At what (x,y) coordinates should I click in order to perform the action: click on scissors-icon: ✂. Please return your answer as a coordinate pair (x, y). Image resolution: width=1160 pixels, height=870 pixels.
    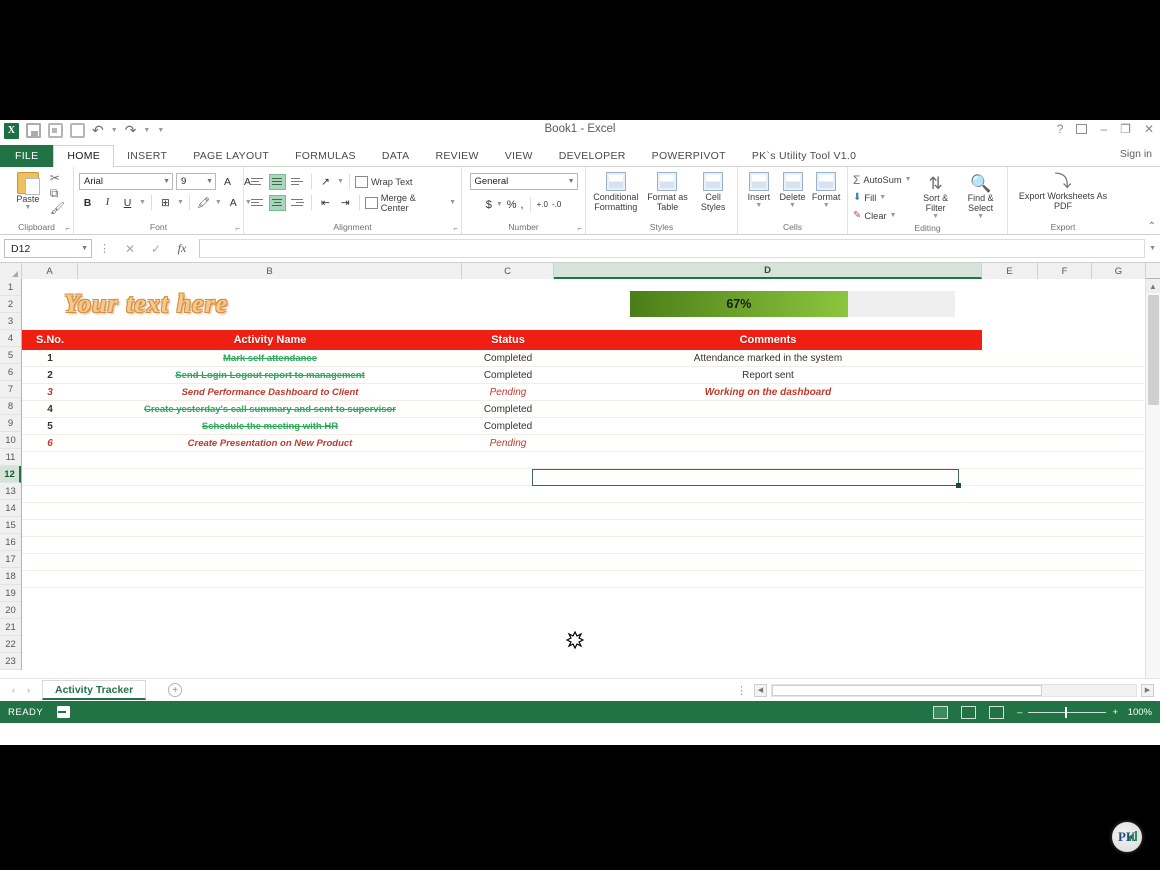
    Looking at the image, I should click on (57, 178).